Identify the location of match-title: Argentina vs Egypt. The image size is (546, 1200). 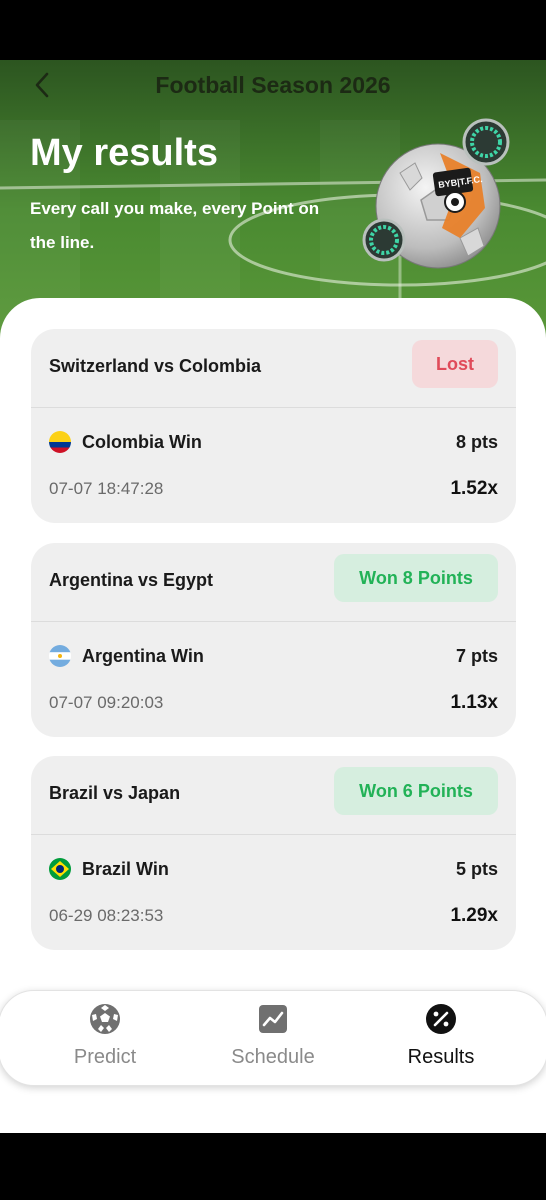
(131, 580).